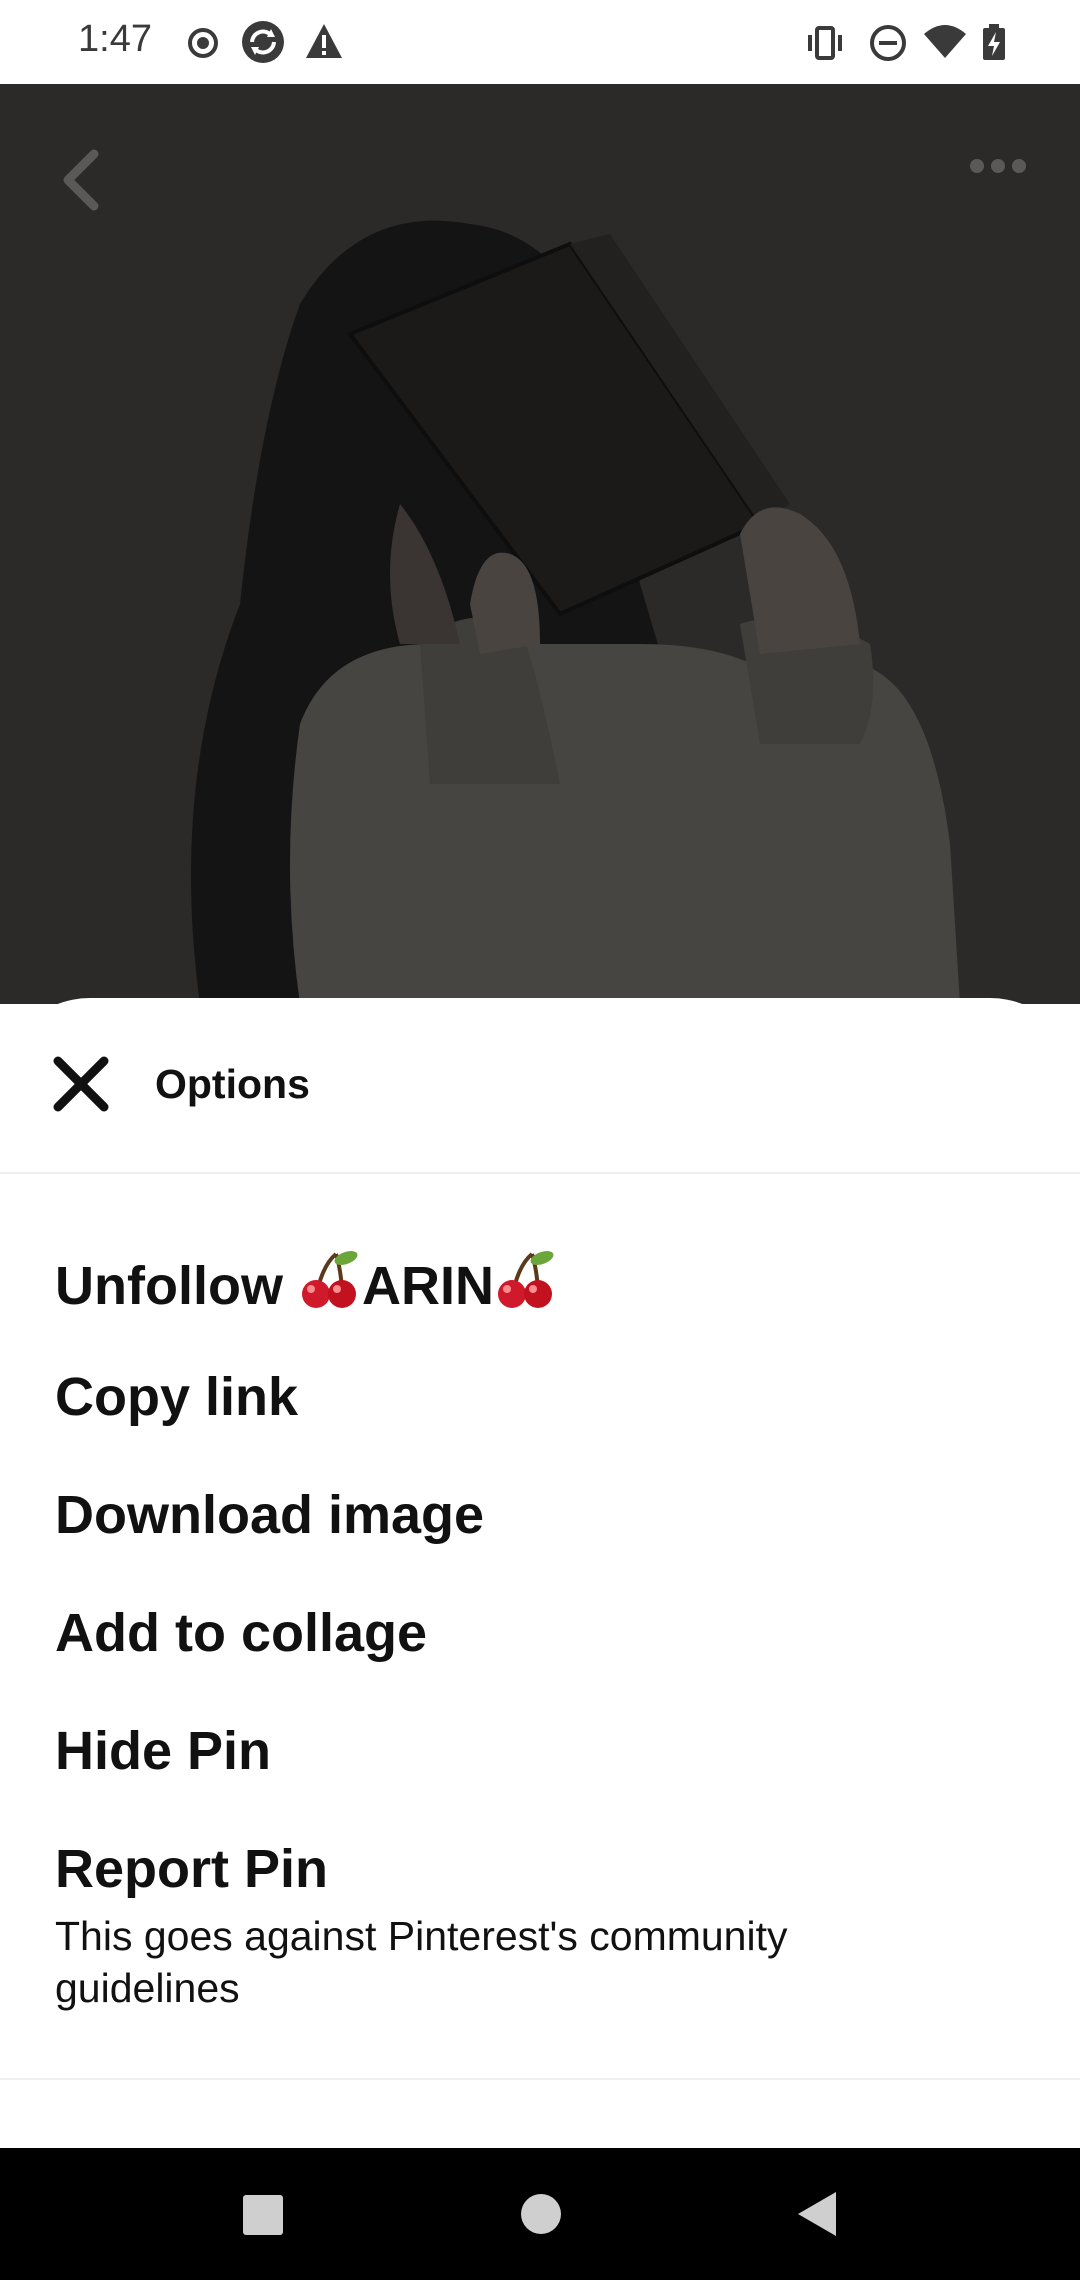 The image size is (1080, 2280). I want to click on add-to-collage-option: Add to collage, so click(241, 1633).